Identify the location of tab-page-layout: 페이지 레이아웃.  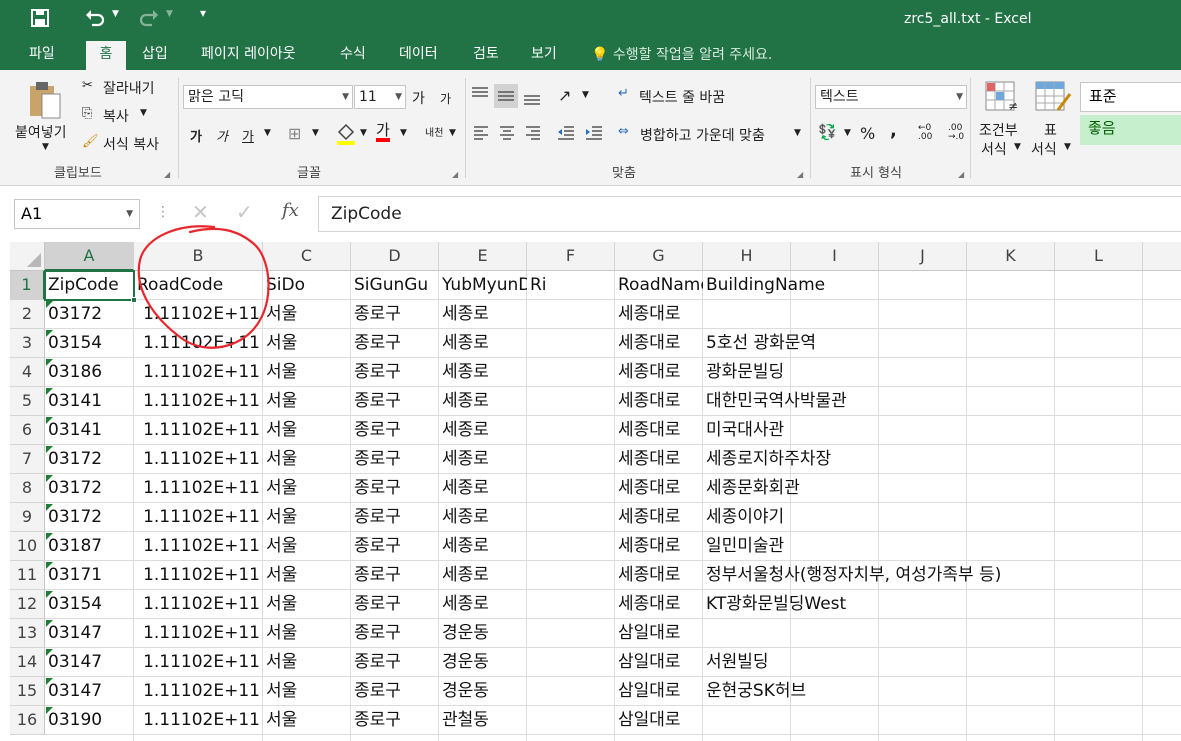
(248, 57).